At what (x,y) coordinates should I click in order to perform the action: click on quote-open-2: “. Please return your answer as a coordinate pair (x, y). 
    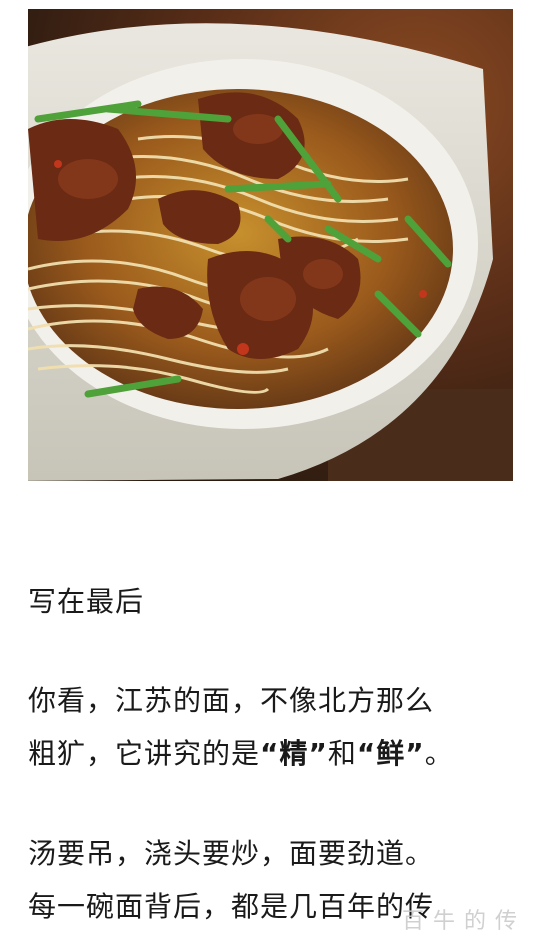
    Looking at the image, I should click on (366, 753).